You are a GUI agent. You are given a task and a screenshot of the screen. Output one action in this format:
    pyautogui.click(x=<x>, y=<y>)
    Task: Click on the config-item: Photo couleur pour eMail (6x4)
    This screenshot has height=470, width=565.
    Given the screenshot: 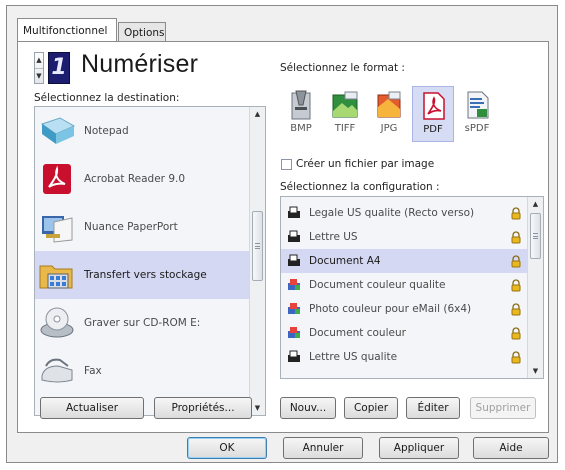 What is the action you would take?
    pyautogui.click(x=404, y=309)
    